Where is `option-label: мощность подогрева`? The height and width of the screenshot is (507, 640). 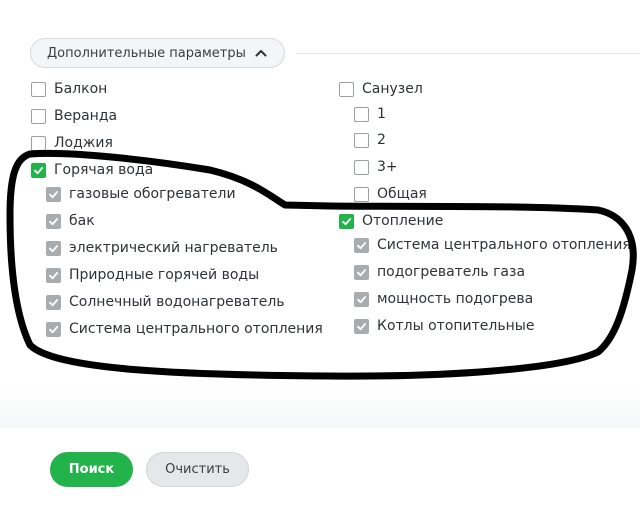
option-label: мощность подогрева is located at coordinates (455, 299).